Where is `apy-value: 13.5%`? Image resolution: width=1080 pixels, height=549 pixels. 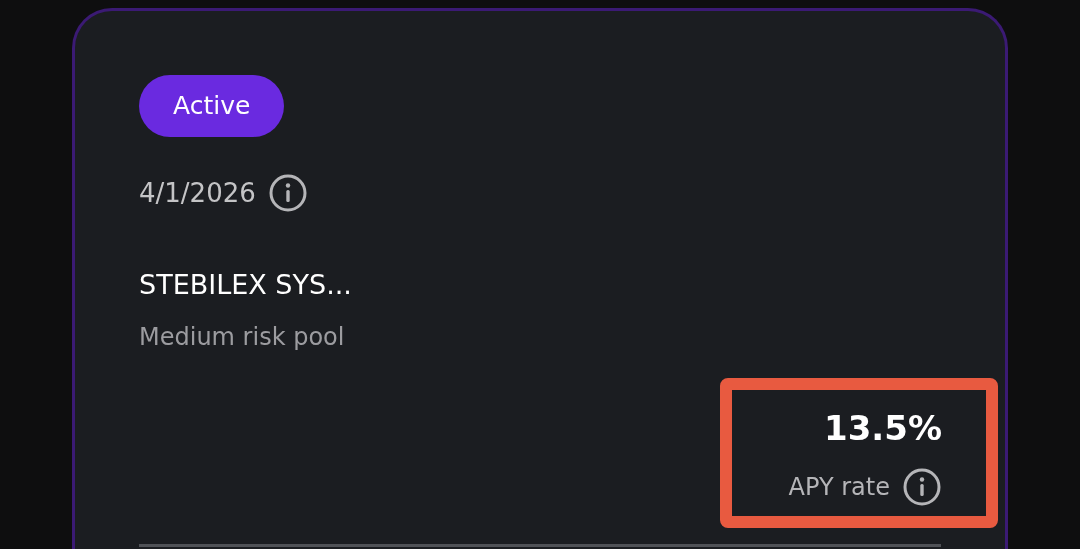
apy-value: 13.5% is located at coordinates (883, 428).